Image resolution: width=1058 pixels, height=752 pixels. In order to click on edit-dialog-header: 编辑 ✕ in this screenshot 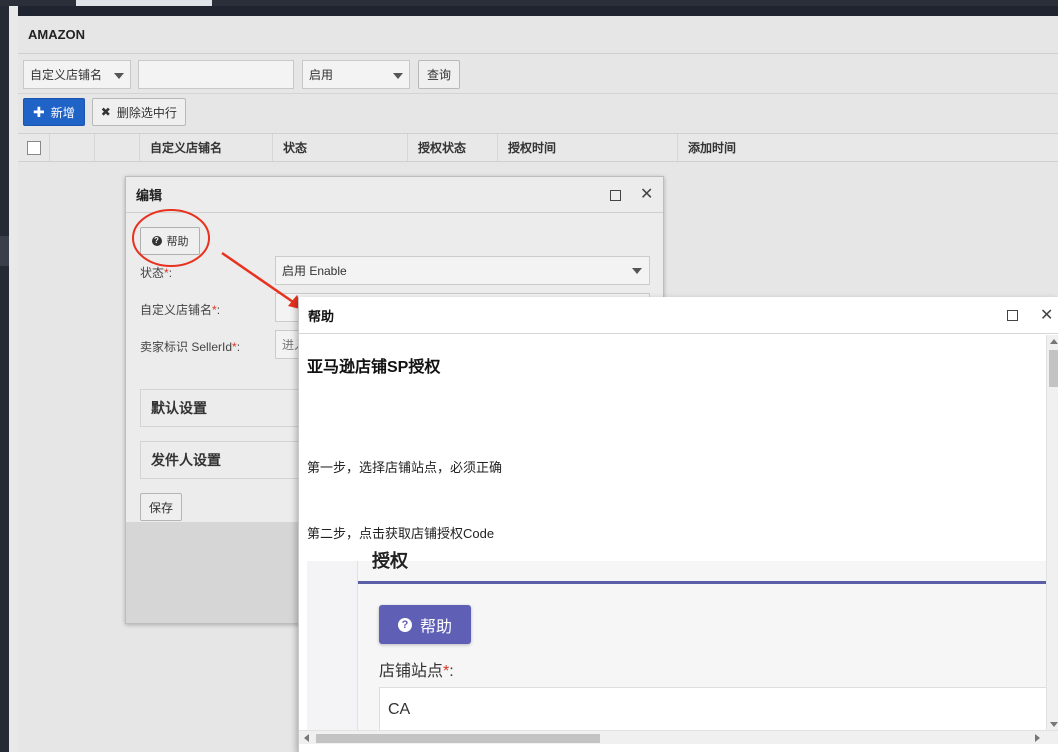, I will do `click(394, 195)`.